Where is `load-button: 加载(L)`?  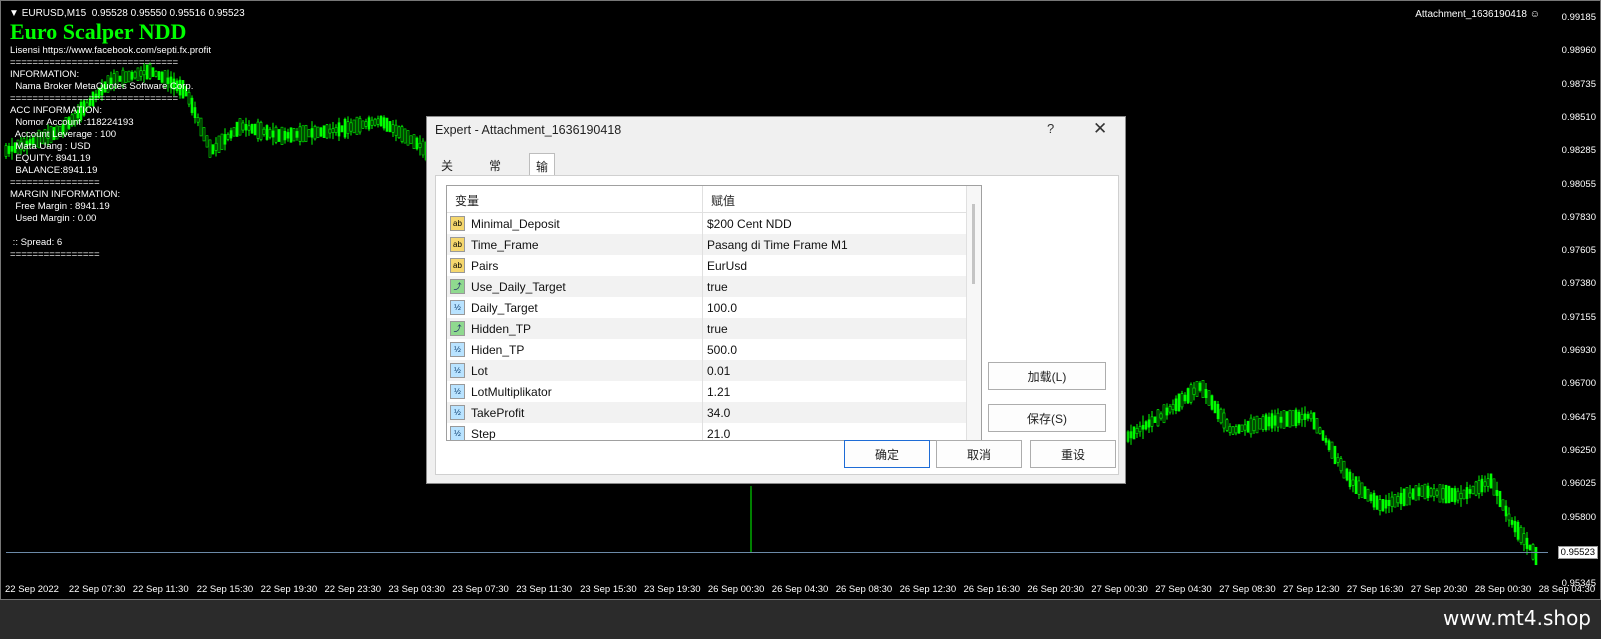
load-button: 加载(L) is located at coordinates (1047, 376).